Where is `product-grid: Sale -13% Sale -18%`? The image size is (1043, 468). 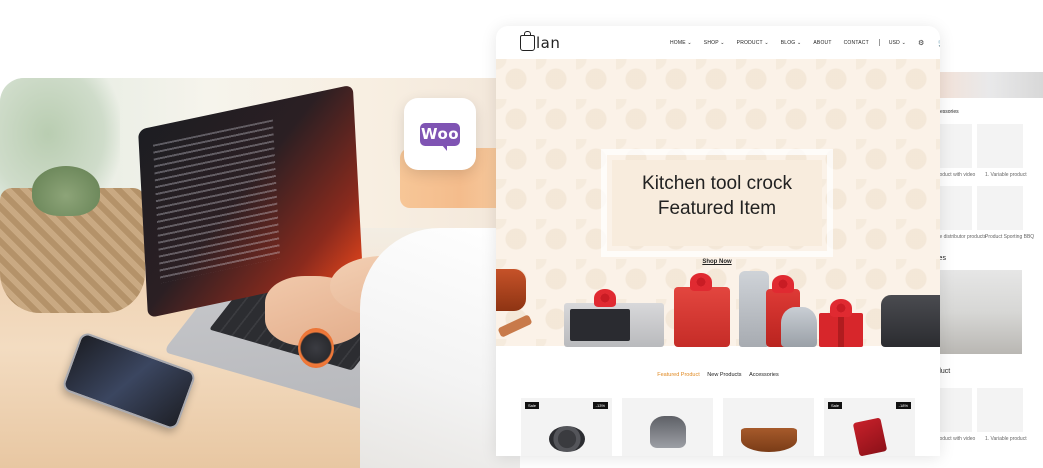 product-grid: Sale -13% Sale -18% is located at coordinates (718, 427).